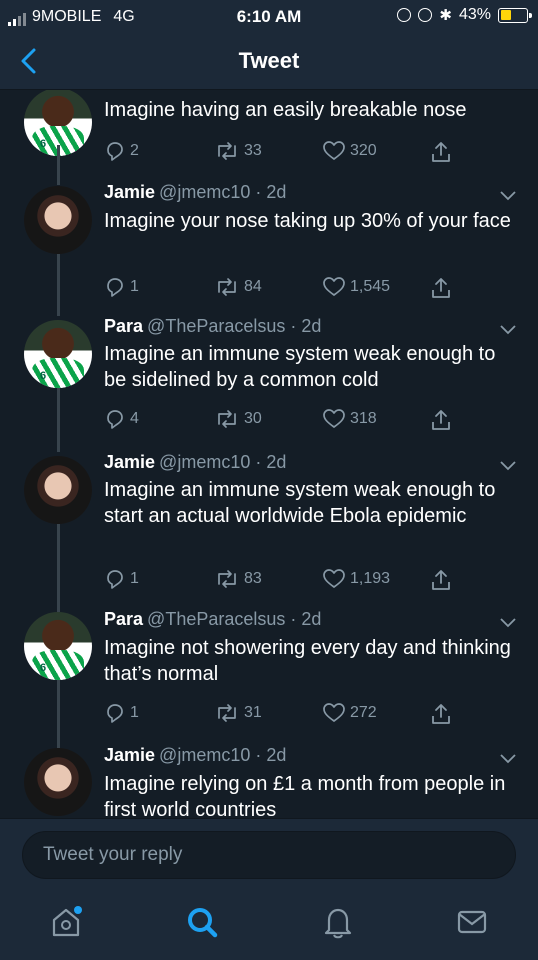 This screenshot has width=538, height=960. Describe the element at coordinates (269, 925) in the screenshot. I see `tab-bar` at that location.